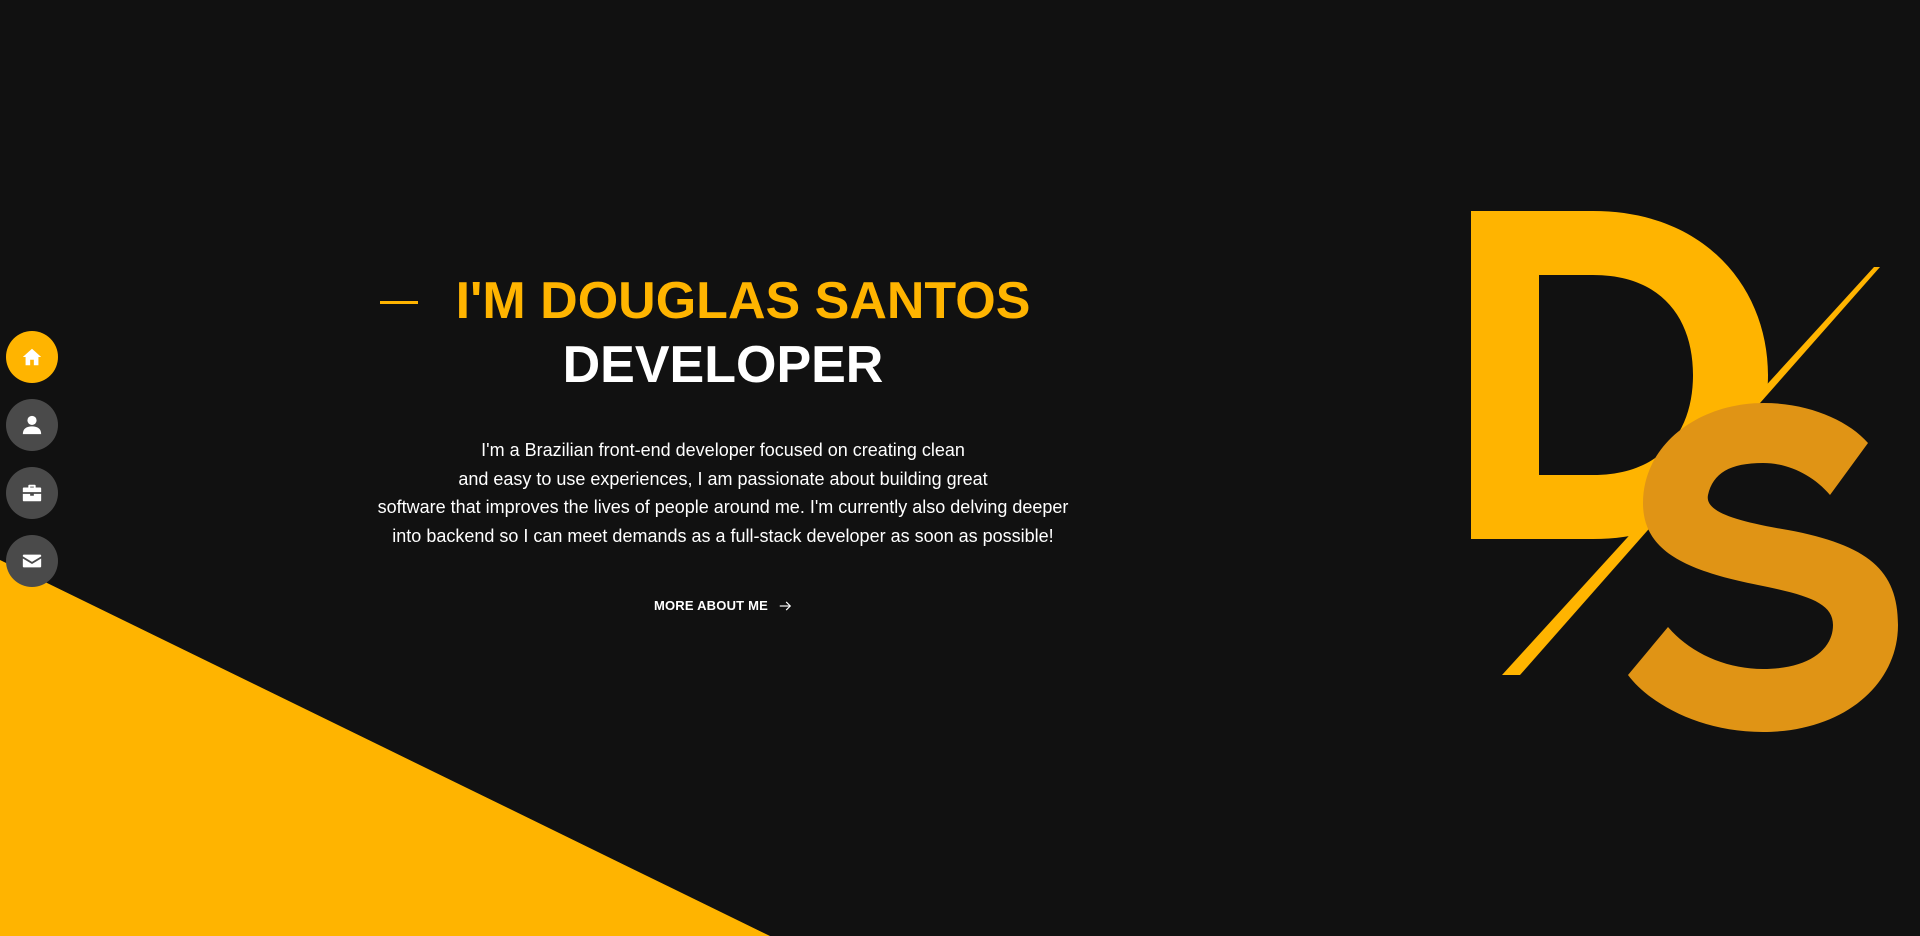  I want to click on nav-about-button, so click(32, 425).